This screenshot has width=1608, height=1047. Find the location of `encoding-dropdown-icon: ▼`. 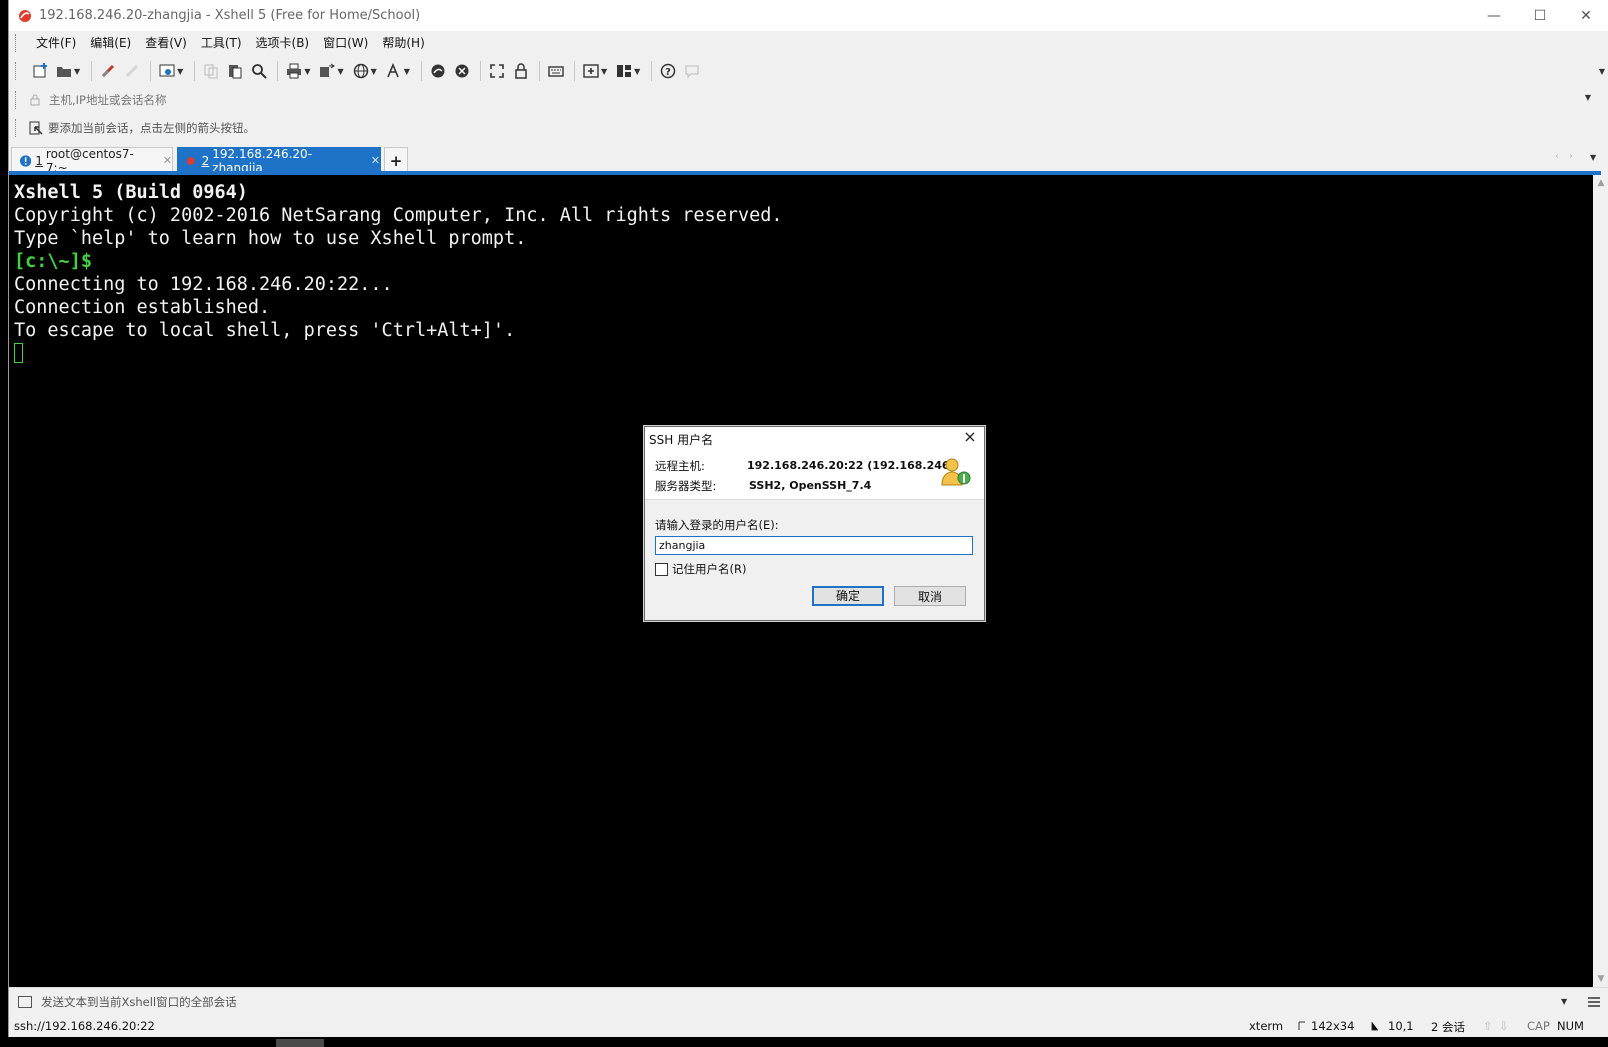

encoding-dropdown-icon: ▼ is located at coordinates (374, 71).